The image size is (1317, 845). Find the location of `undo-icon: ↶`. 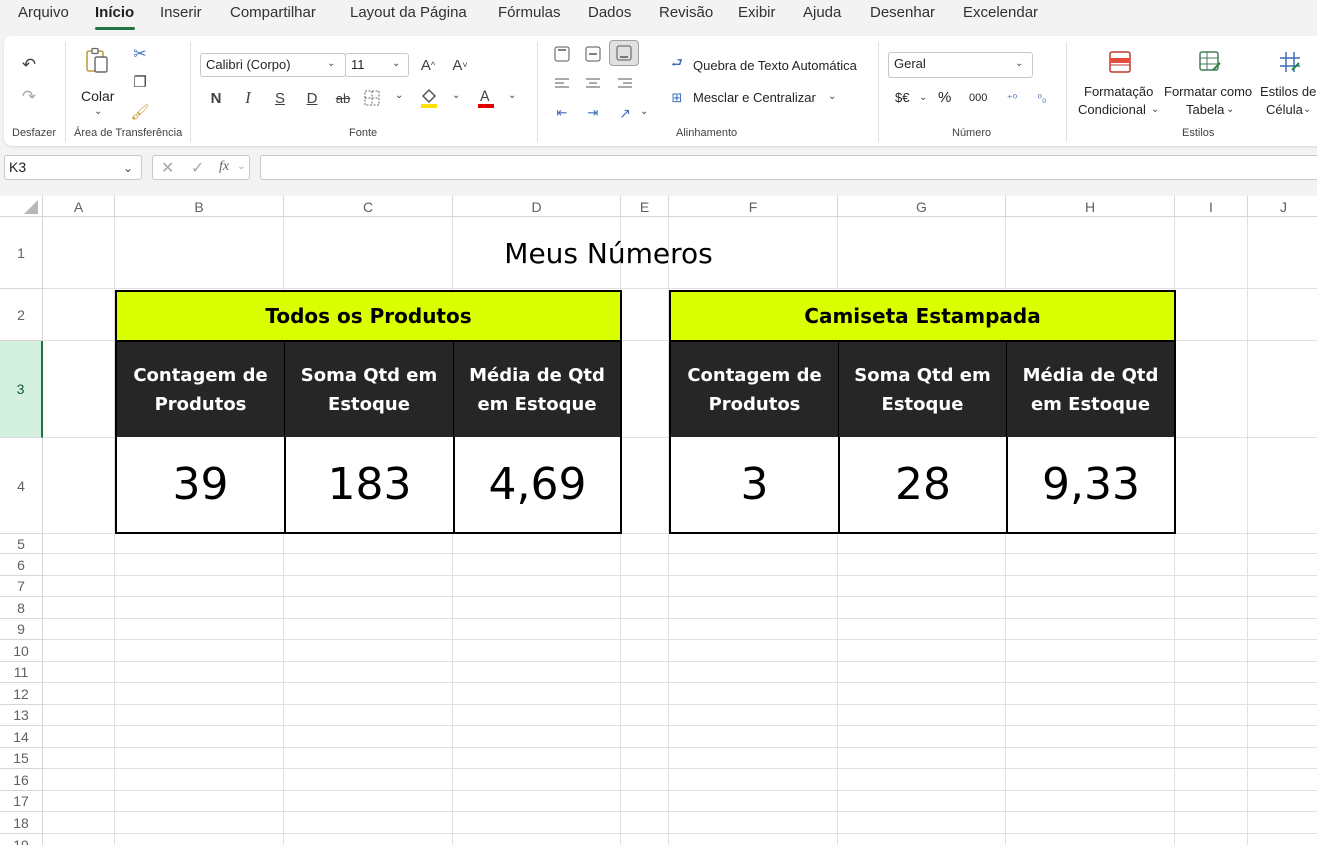

undo-icon: ↶ is located at coordinates (29, 65).